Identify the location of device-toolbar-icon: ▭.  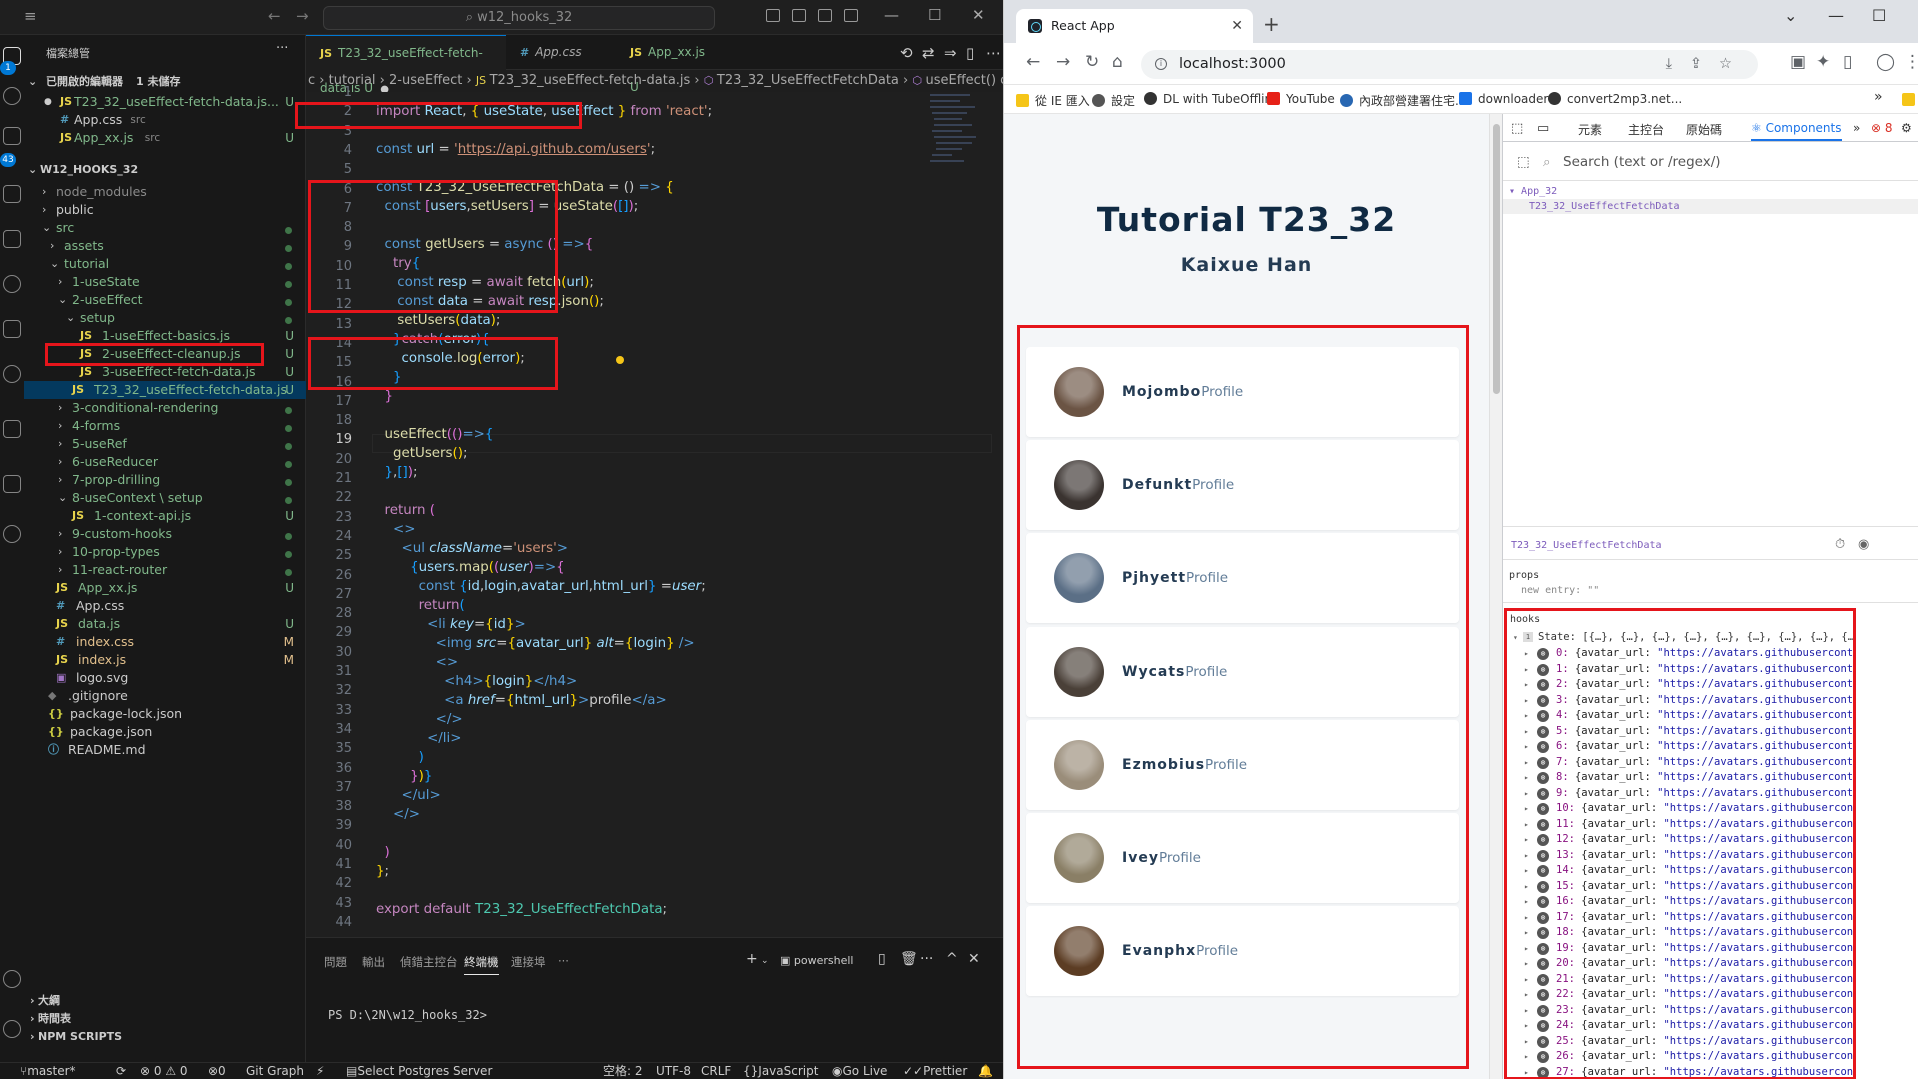
(1543, 128).